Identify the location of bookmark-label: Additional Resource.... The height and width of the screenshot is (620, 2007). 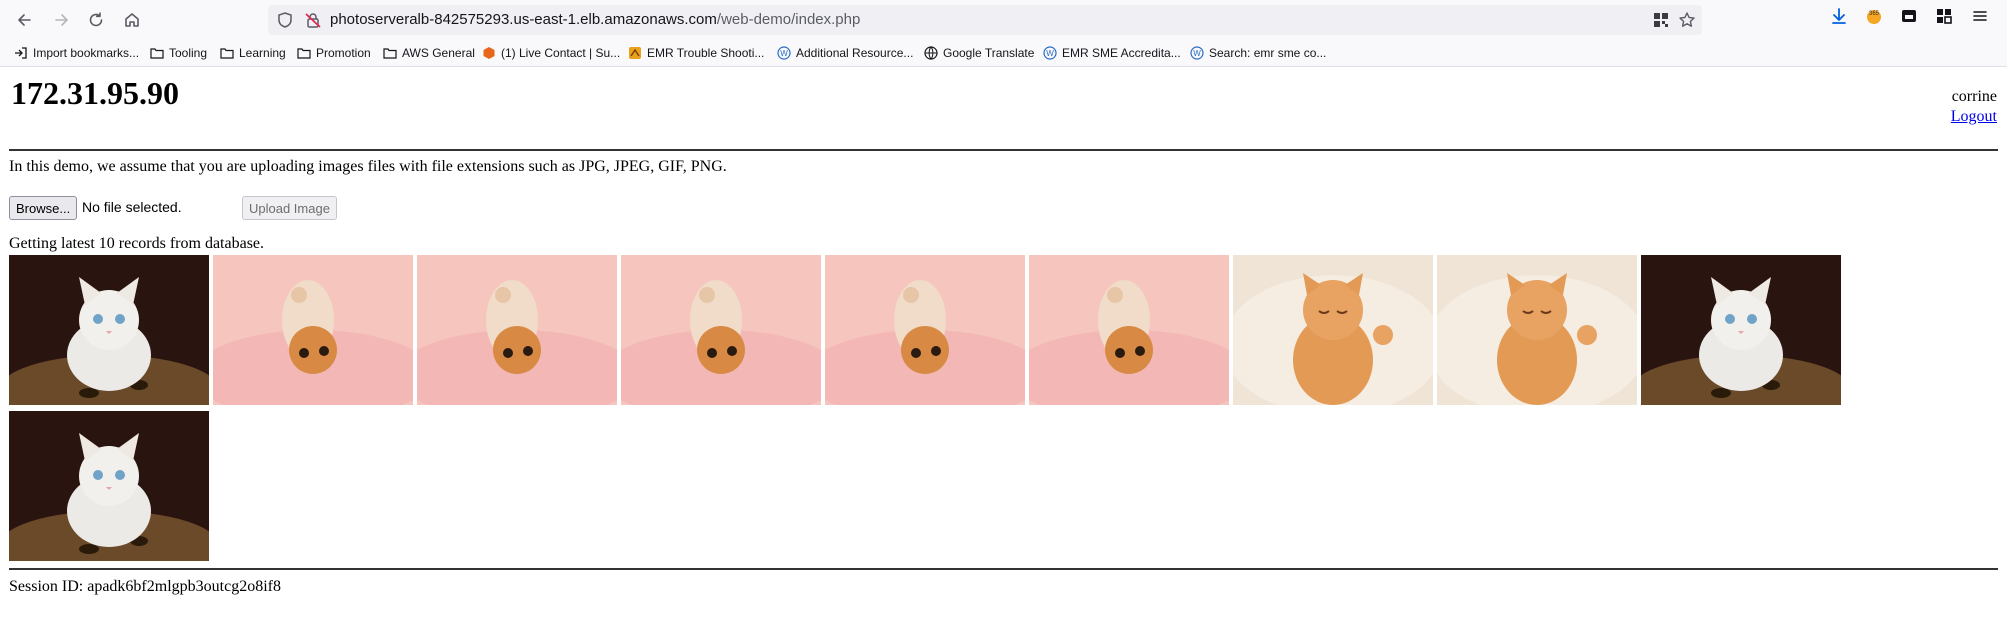
(855, 53).